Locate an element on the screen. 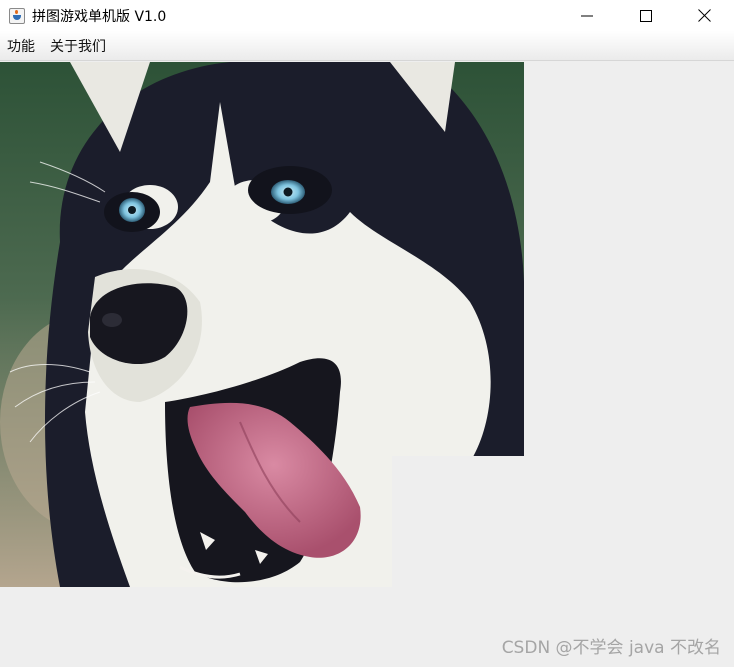 This screenshot has width=734, height=667. java-cup-icon is located at coordinates (17, 15).